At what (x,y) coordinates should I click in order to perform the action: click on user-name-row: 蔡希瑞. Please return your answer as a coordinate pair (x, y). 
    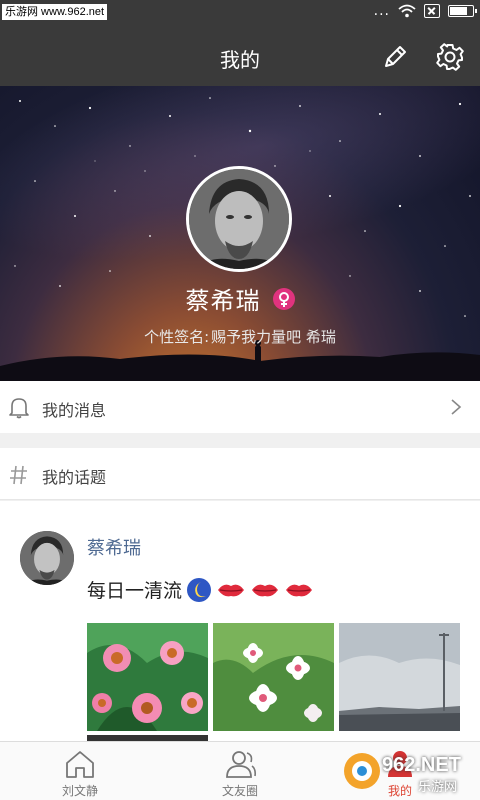
    Looking at the image, I should click on (240, 298).